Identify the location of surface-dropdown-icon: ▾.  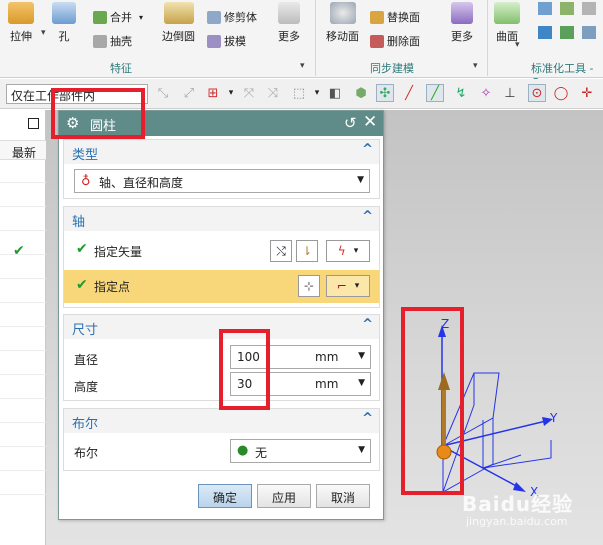
(517, 45).